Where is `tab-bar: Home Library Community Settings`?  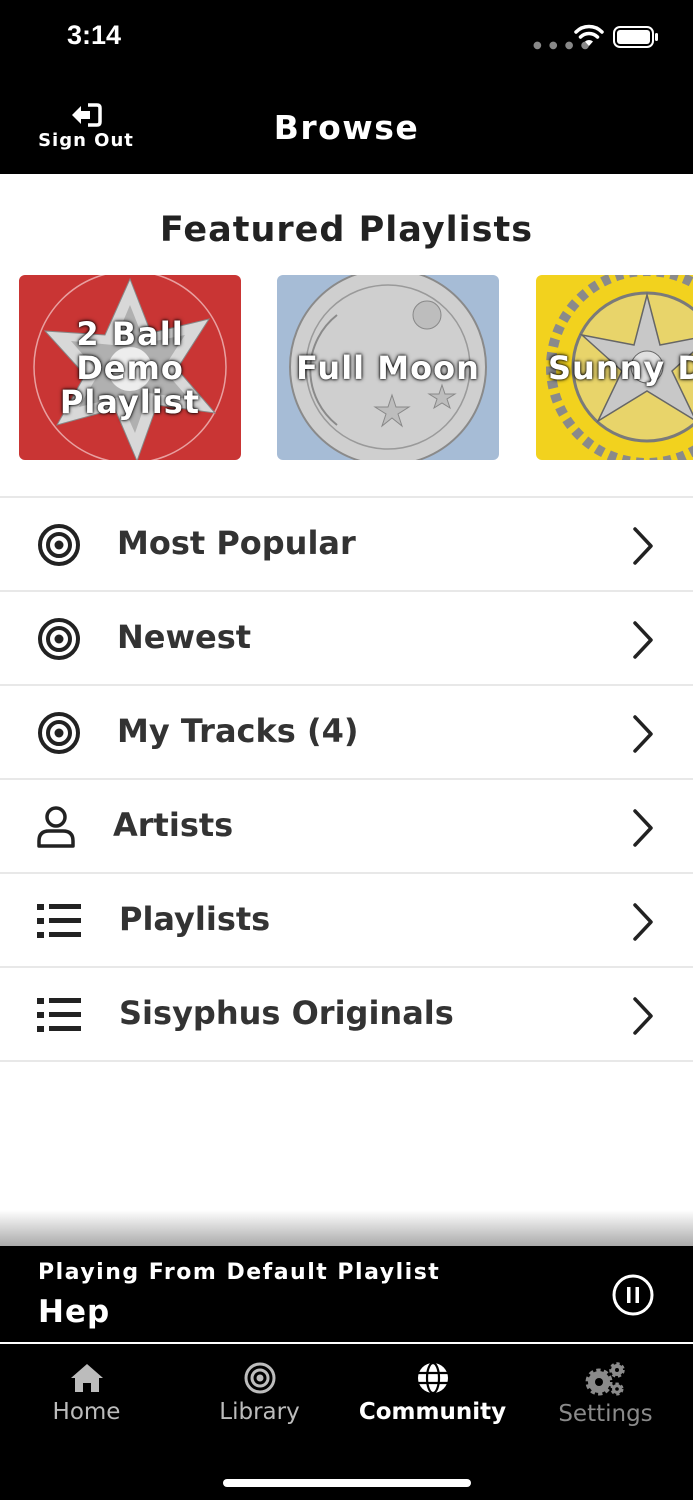 tab-bar: Home Library Community Settings is located at coordinates (346, 1422).